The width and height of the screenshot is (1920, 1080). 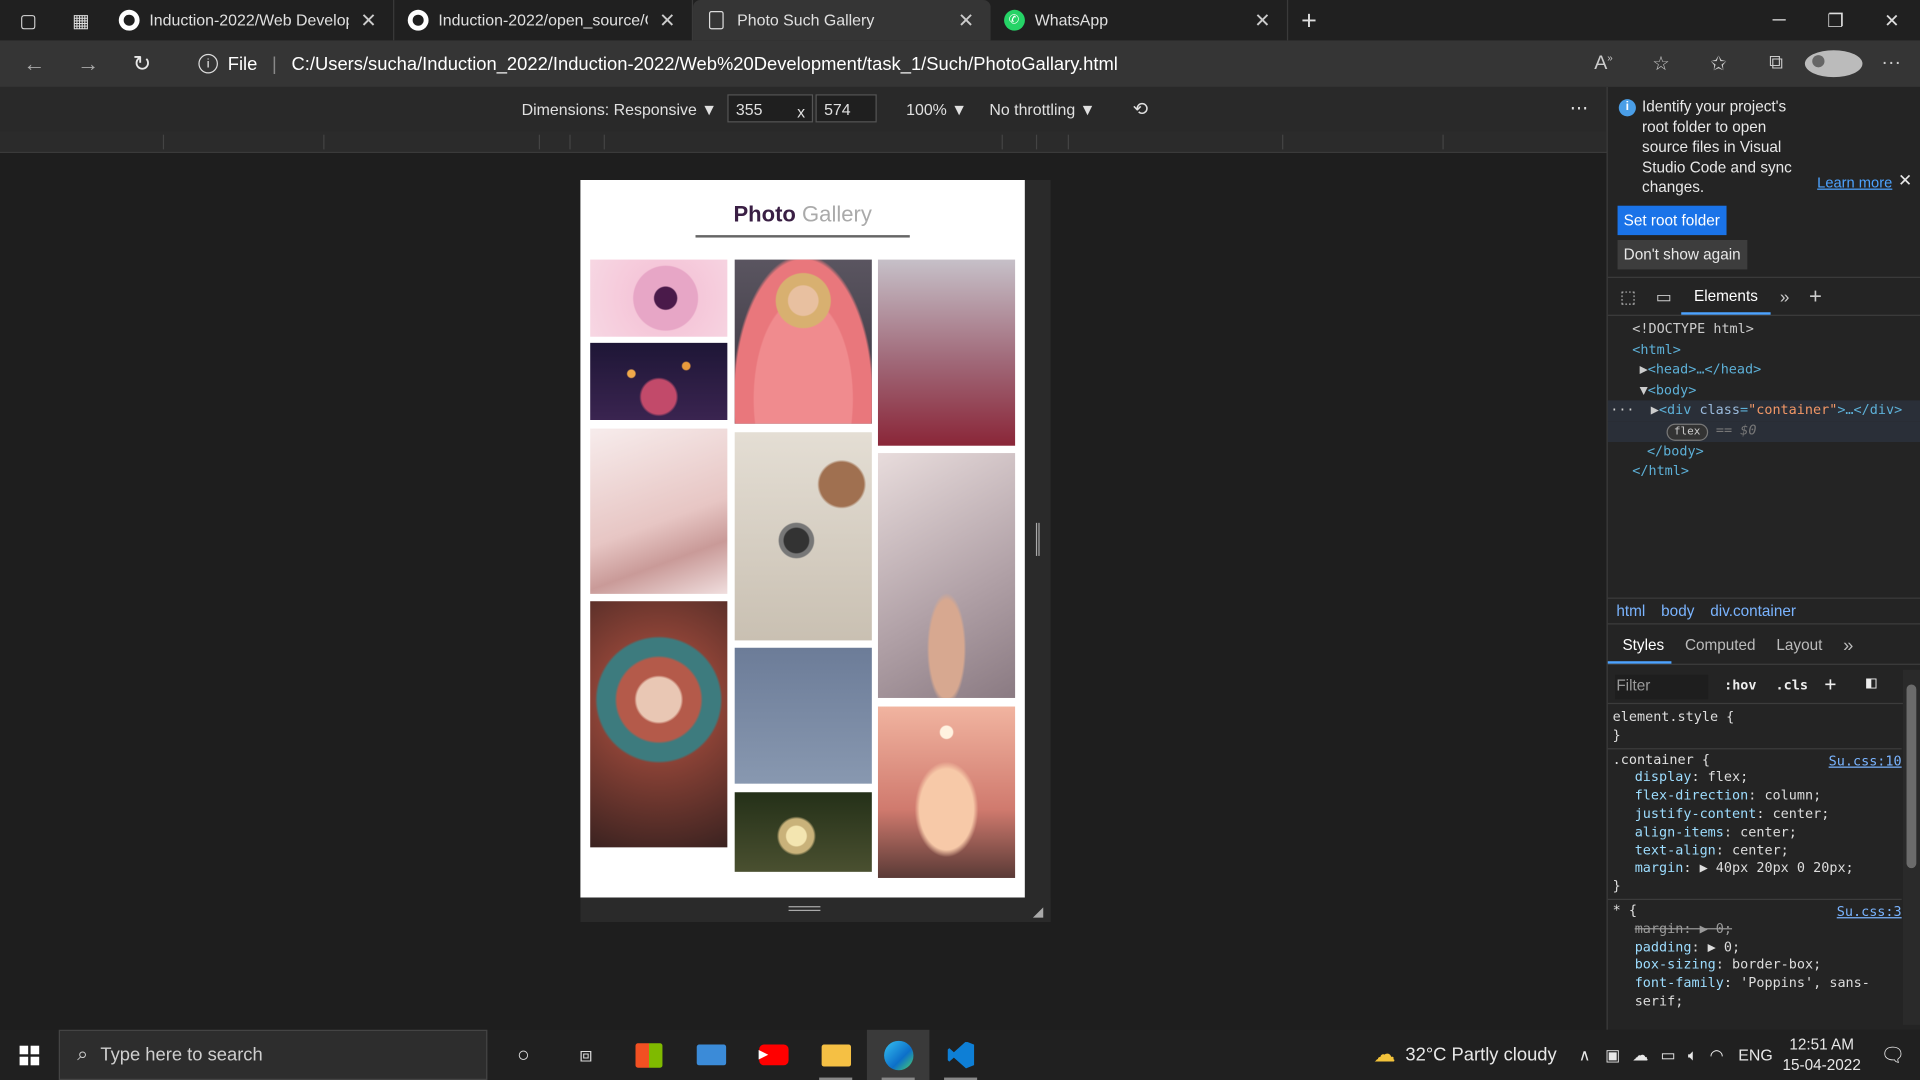 I want to click on css-property: padding: ▶ 0;, so click(x=1755, y=948).